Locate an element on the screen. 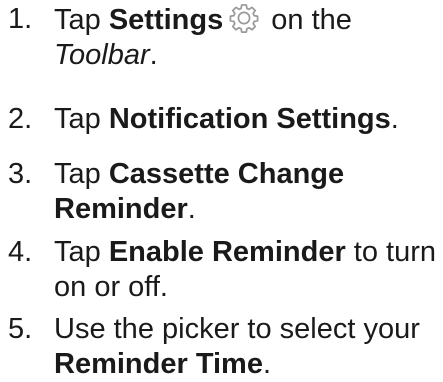 This screenshot has height=382, width=443. step-text-run: to turn is located at coordinates (391, 252).